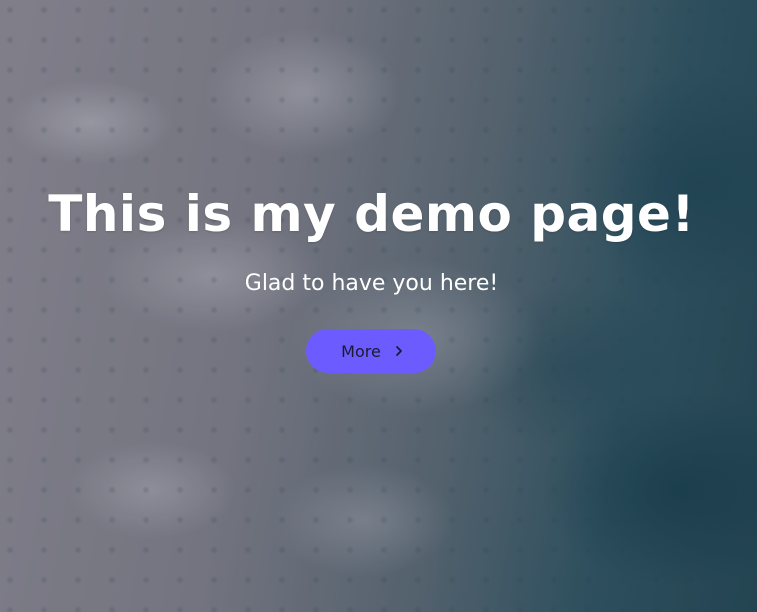 This screenshot has height=612, width=757. Describe the element at coordinates (361, 351) in the screenshot. I see `more-button-label: More` at that location.